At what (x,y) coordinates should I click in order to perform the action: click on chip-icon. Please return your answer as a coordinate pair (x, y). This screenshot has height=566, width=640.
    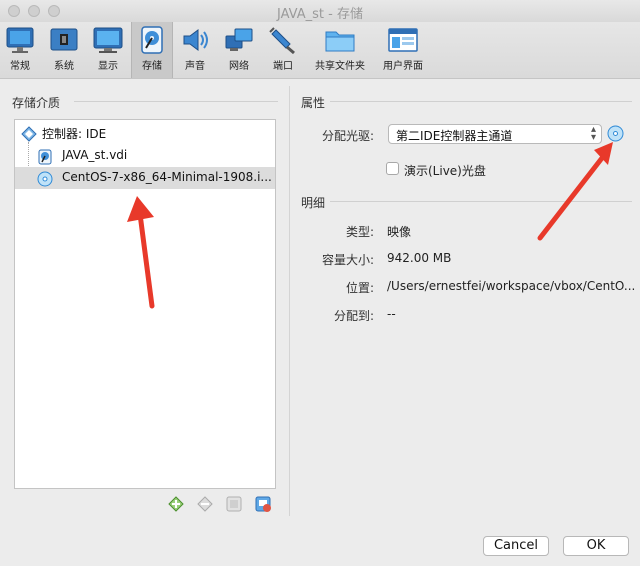
    Looking at the image, I should click on (64, 39).